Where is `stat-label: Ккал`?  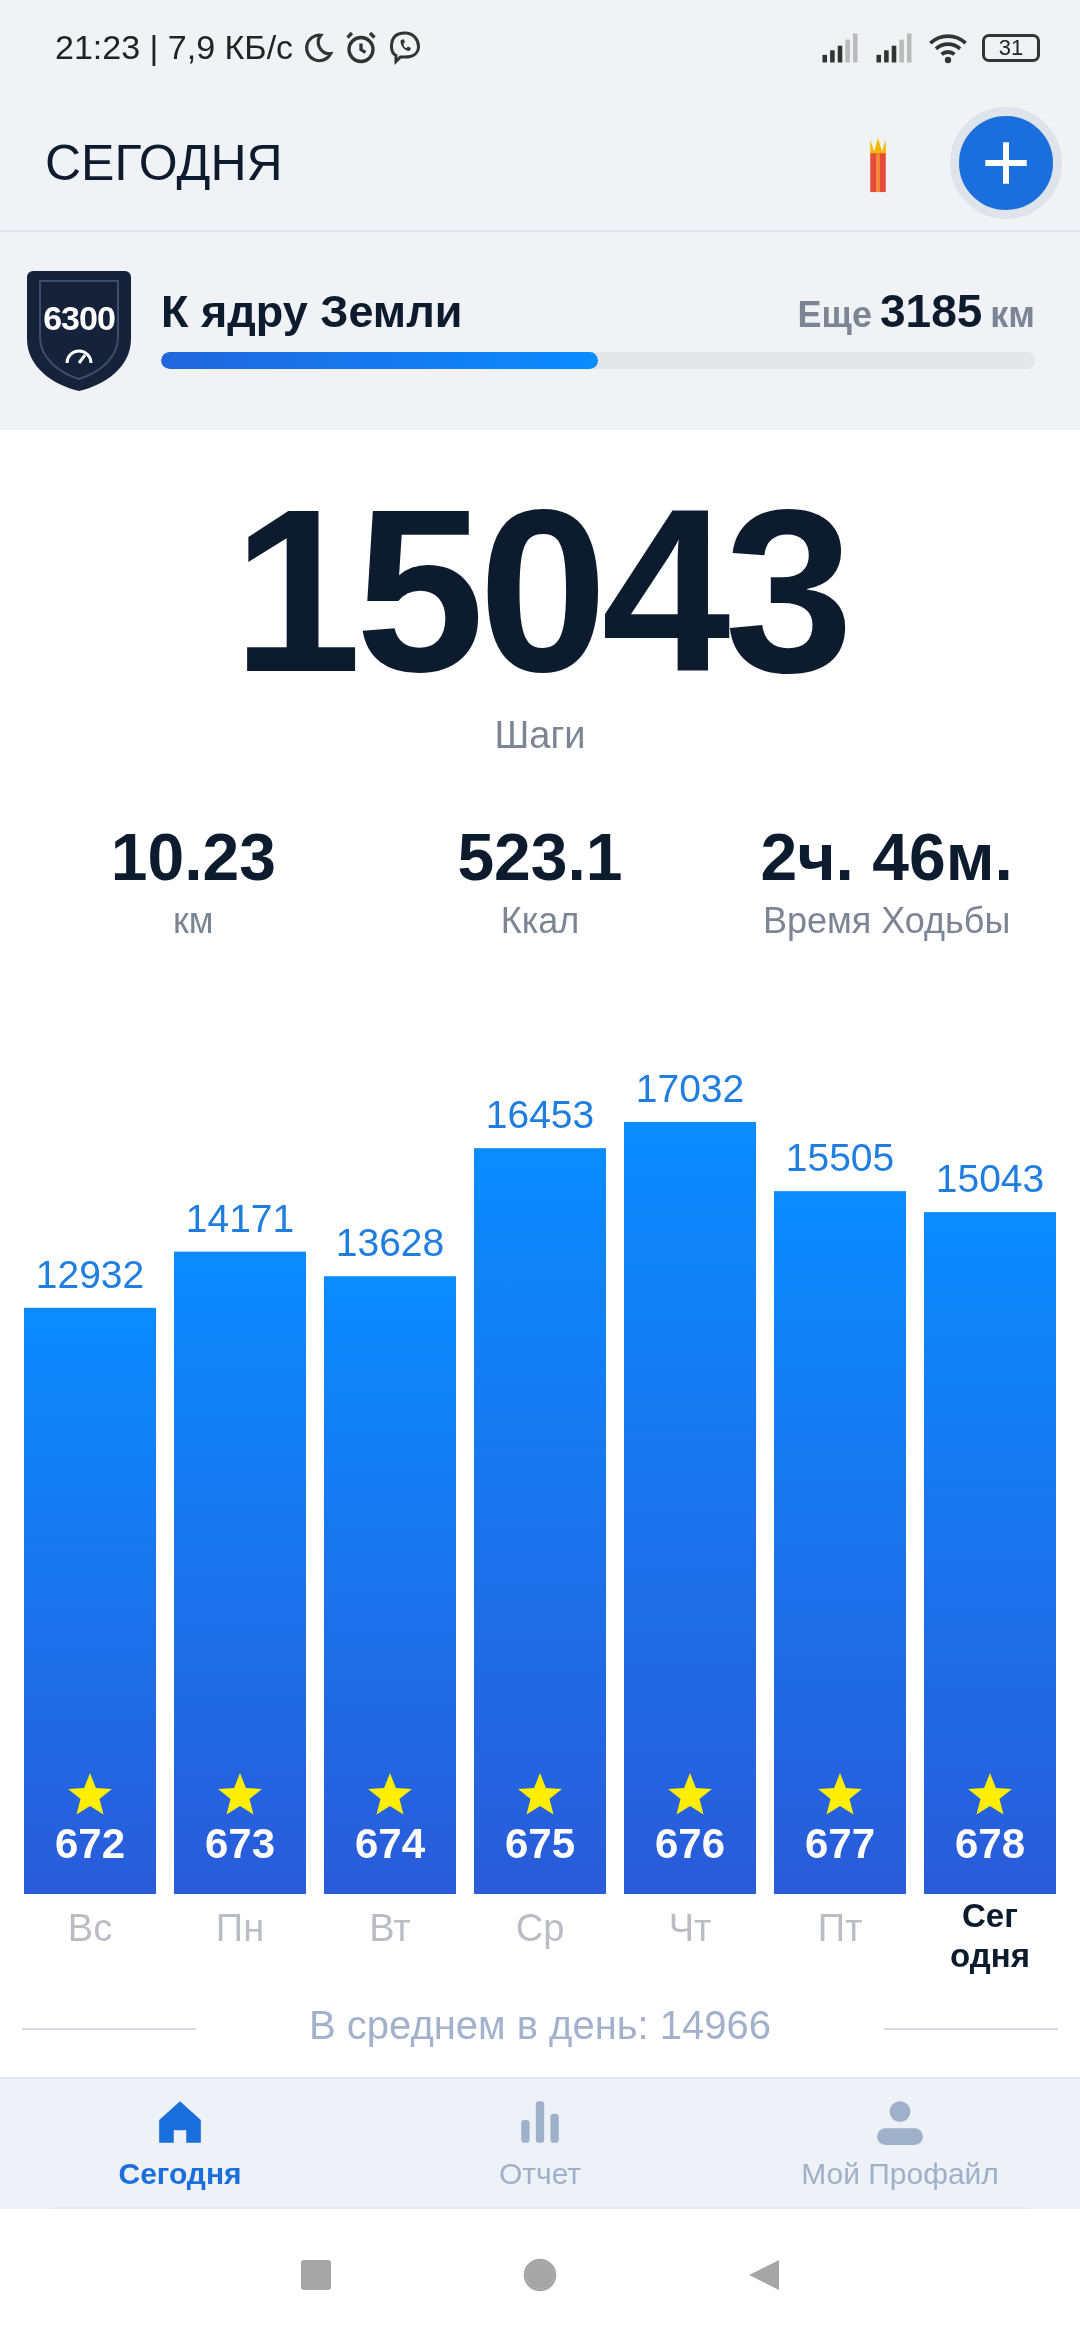 stat-label: Ккал is located at coordinates (540, 921).